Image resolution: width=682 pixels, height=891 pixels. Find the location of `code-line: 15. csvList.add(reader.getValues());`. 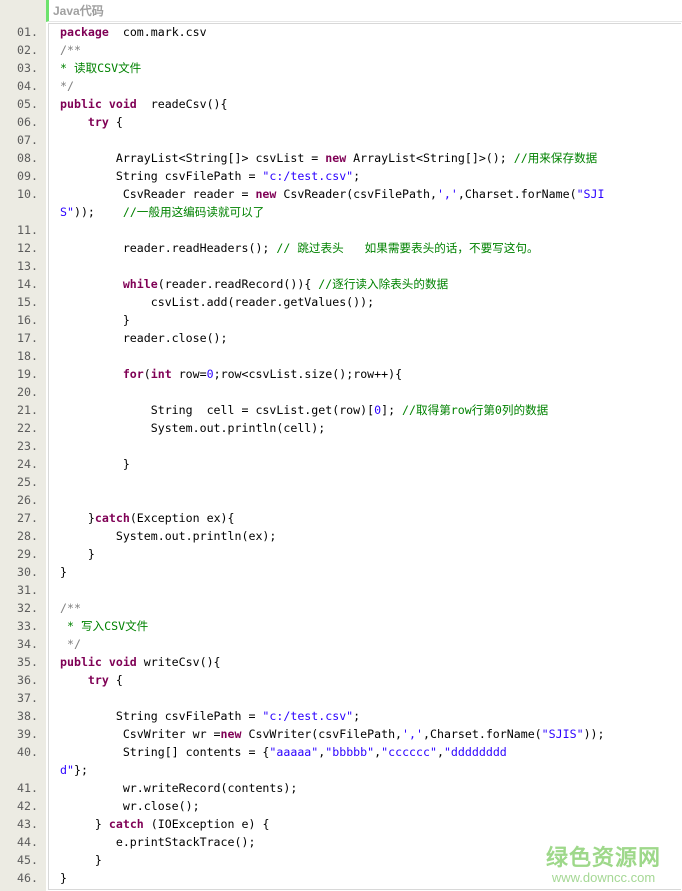

code-line: 15. csvList.add(reader.getValues()); is located at coordinates (341, 302).